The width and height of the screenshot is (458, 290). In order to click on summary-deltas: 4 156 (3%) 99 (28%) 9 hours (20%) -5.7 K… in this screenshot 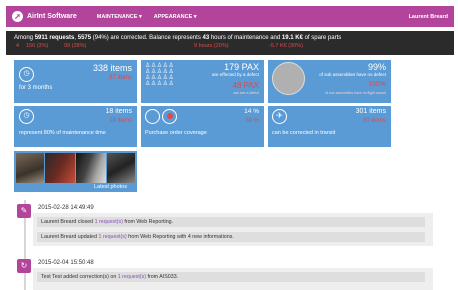, I will do `click(230, 46)`.